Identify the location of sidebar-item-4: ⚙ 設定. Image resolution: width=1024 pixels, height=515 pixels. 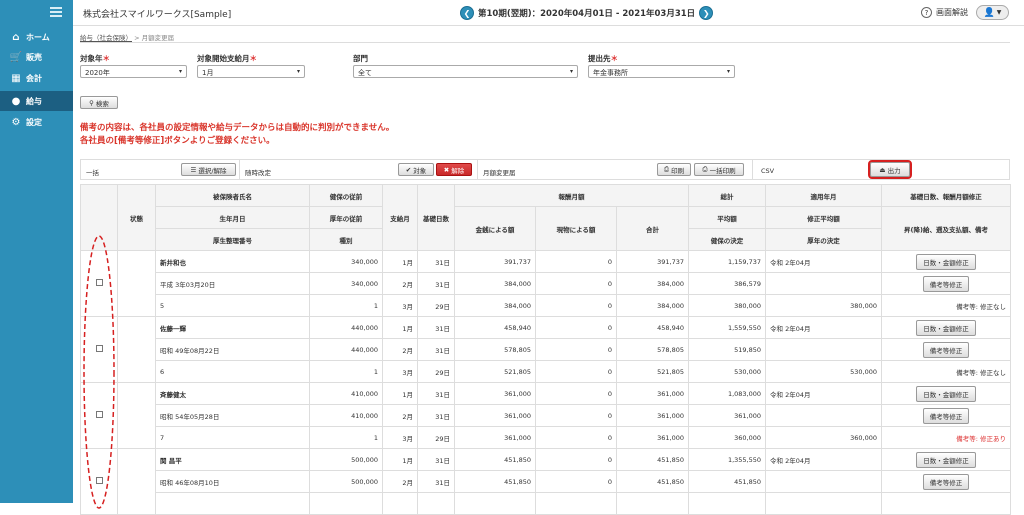
(36, 122).